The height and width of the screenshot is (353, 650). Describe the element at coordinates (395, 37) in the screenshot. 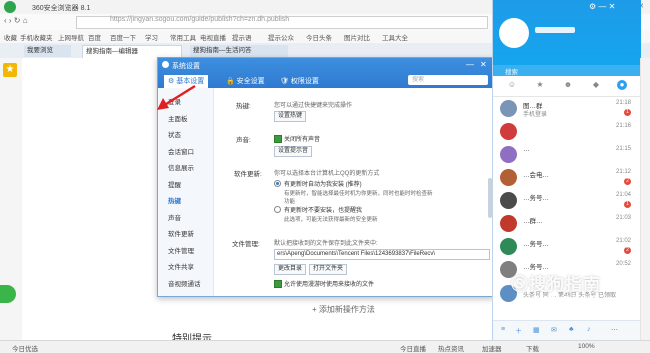

I see `bookmark-item: 工具大全` at that location.